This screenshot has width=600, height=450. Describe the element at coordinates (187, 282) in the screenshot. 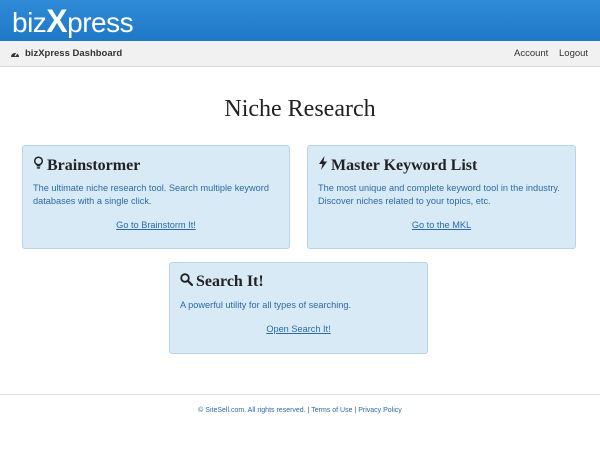

I see `search-icon` at that location.